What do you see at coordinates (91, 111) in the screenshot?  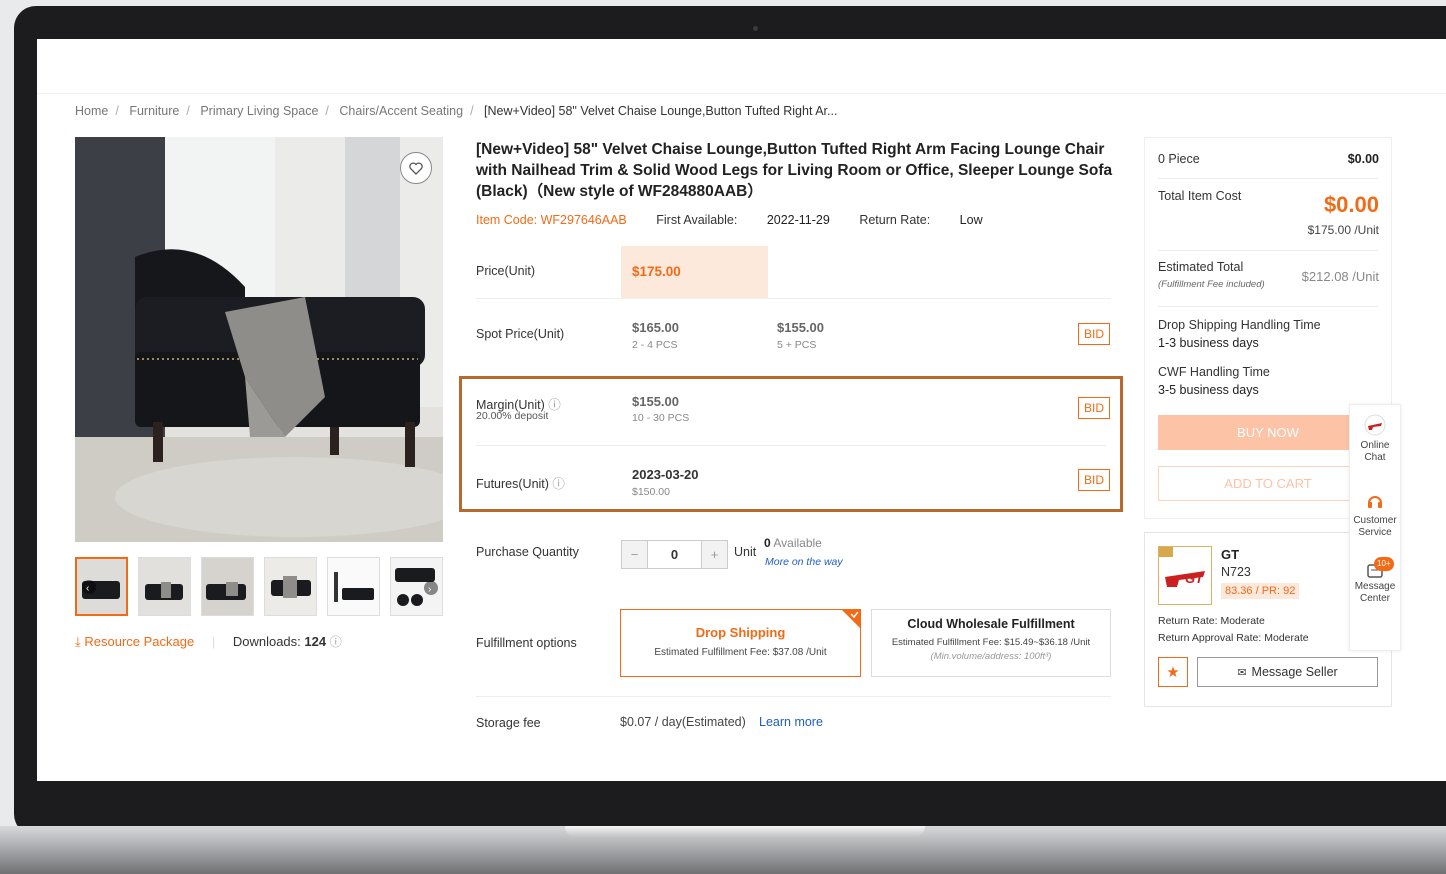 I see `breadcrumb-home: Home` at bounding box center [91, 111].